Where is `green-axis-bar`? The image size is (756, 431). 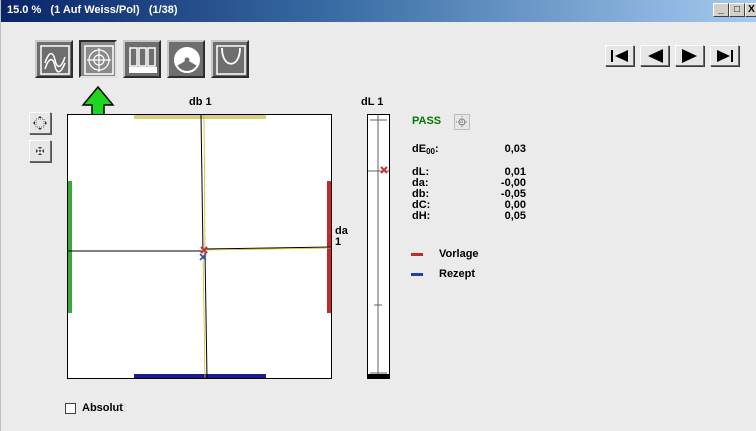
green-axis-bar is located at coordinates (70, 247).